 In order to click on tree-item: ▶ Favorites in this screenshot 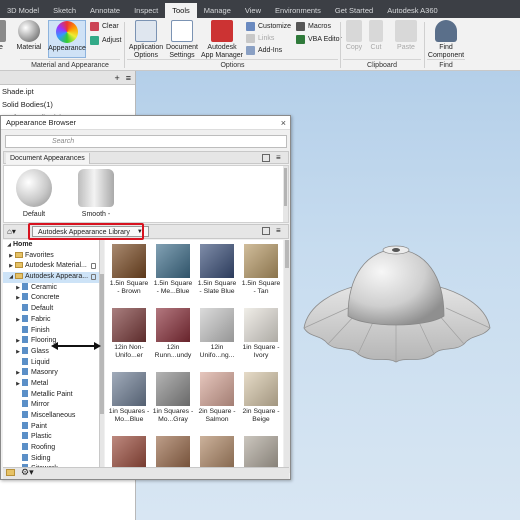, I will do `click(51, 256)`.